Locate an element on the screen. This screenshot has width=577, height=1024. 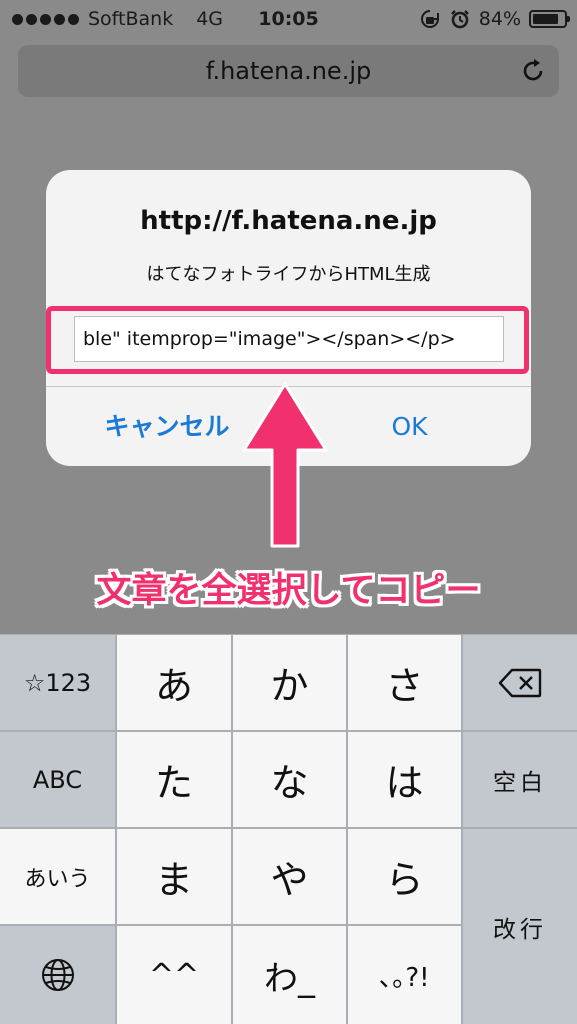
key-space-label: 空白 is located at coordinates (520, 782).